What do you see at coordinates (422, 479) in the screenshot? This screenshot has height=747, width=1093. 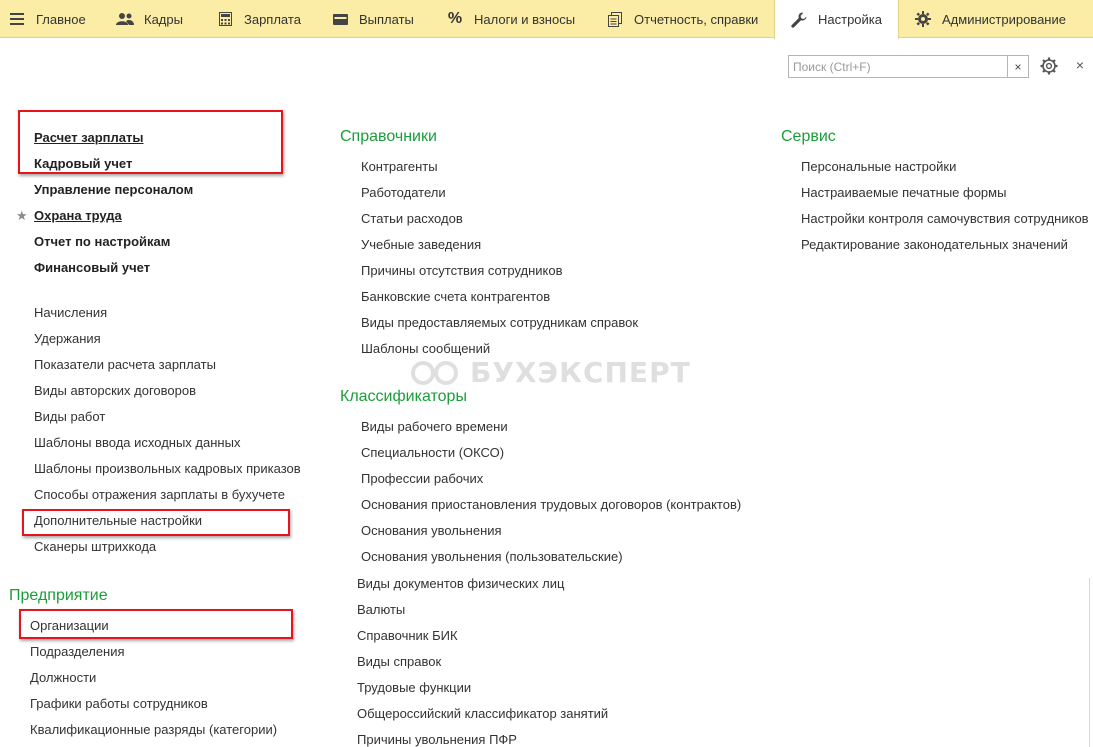 I see `link-worker-professions: Профессии рабочих` at bounding box center [422, 479].